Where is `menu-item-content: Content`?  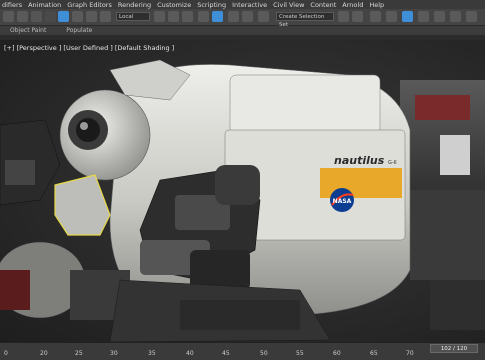
menu-item-content: Content is located at coordinates (323, 5).